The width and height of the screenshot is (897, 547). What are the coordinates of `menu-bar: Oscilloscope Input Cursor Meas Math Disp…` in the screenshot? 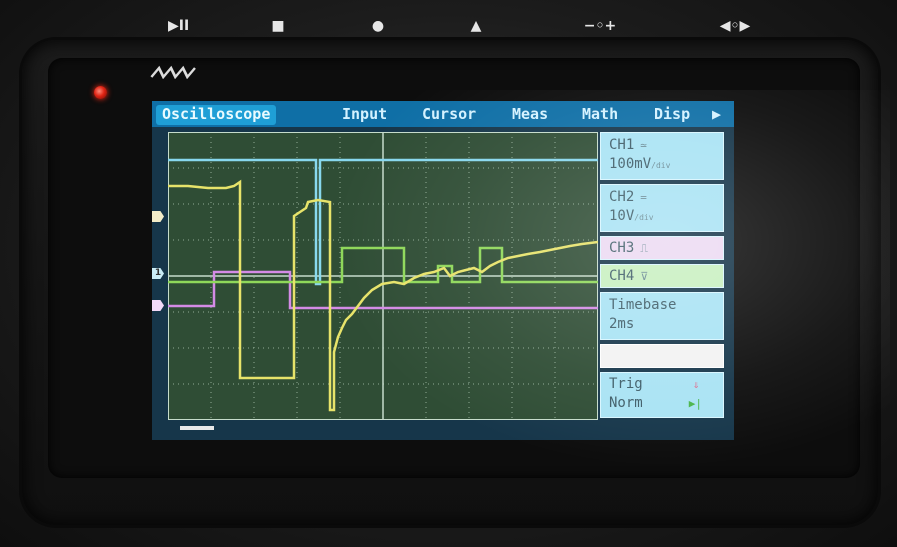 It's located at (443, 114).